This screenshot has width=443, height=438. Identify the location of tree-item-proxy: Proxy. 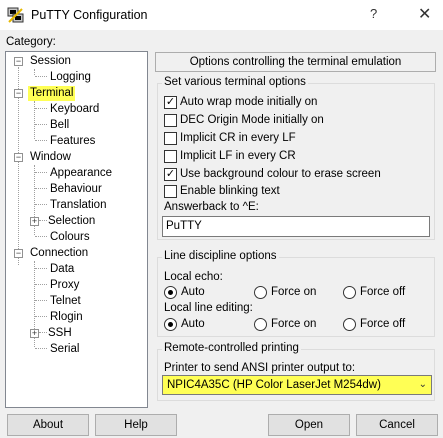
(64, 285).